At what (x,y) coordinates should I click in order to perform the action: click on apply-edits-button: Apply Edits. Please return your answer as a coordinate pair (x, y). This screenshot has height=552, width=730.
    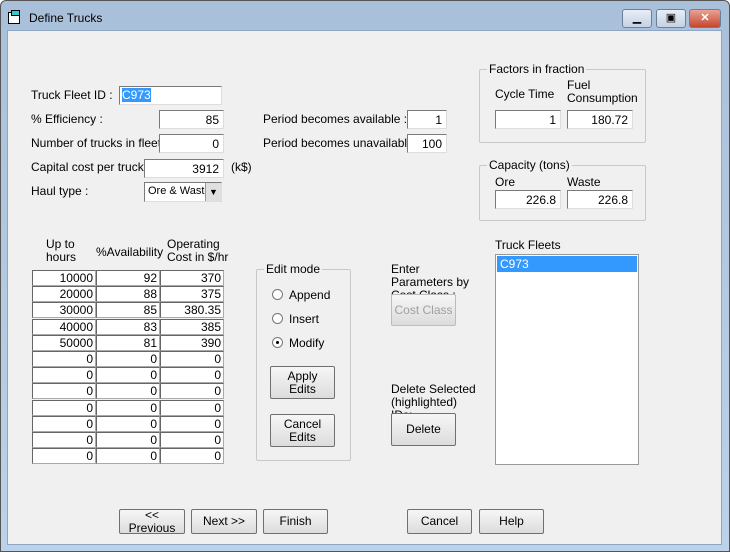
    Looking at the image, I should click on (302, 382).